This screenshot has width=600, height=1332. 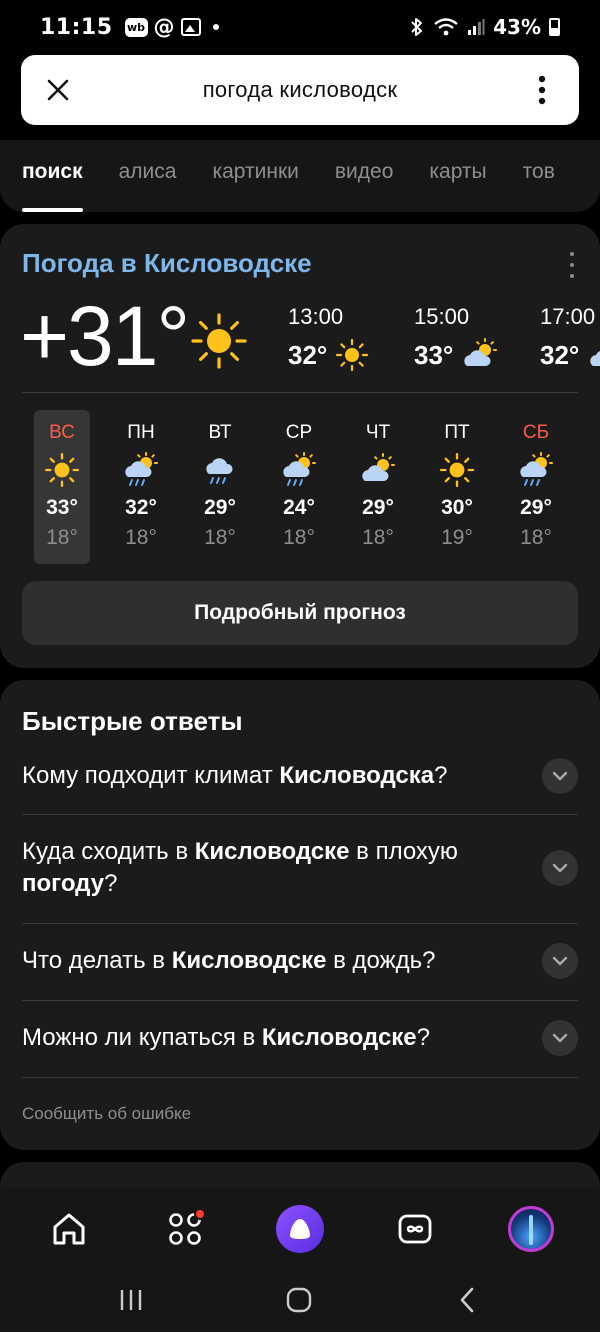 I want to click on hour-time: 17:00, so click(x=568, y=316).